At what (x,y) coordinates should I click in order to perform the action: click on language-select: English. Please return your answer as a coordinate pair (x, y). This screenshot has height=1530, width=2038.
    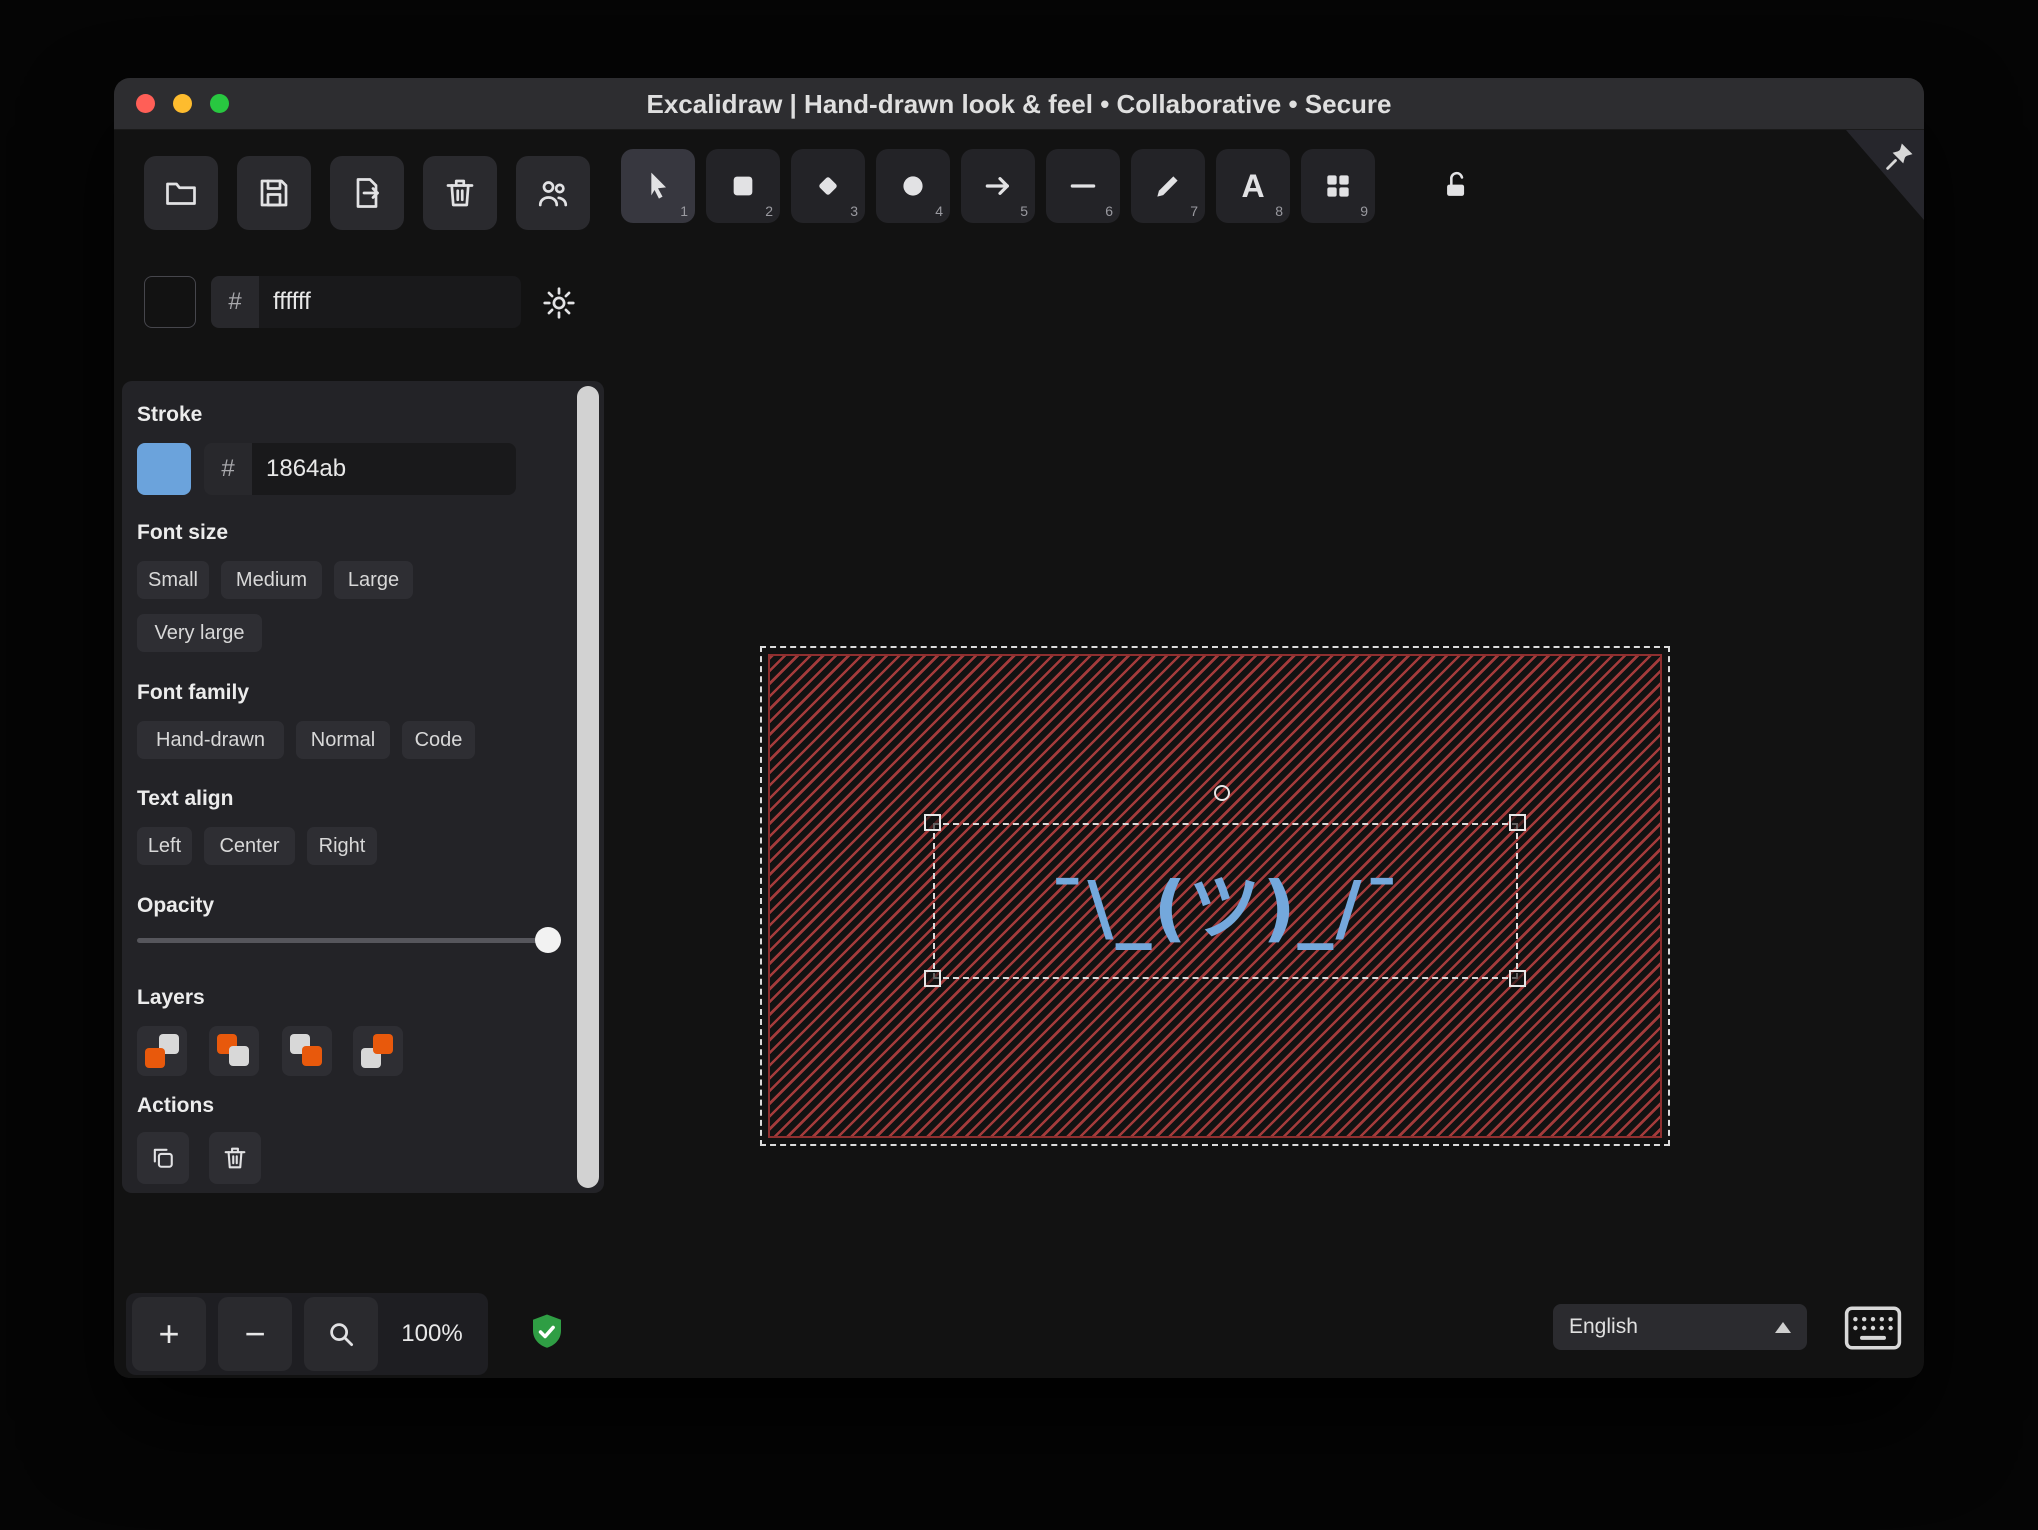
    Looking at the image, I should click on (1680, 1327).